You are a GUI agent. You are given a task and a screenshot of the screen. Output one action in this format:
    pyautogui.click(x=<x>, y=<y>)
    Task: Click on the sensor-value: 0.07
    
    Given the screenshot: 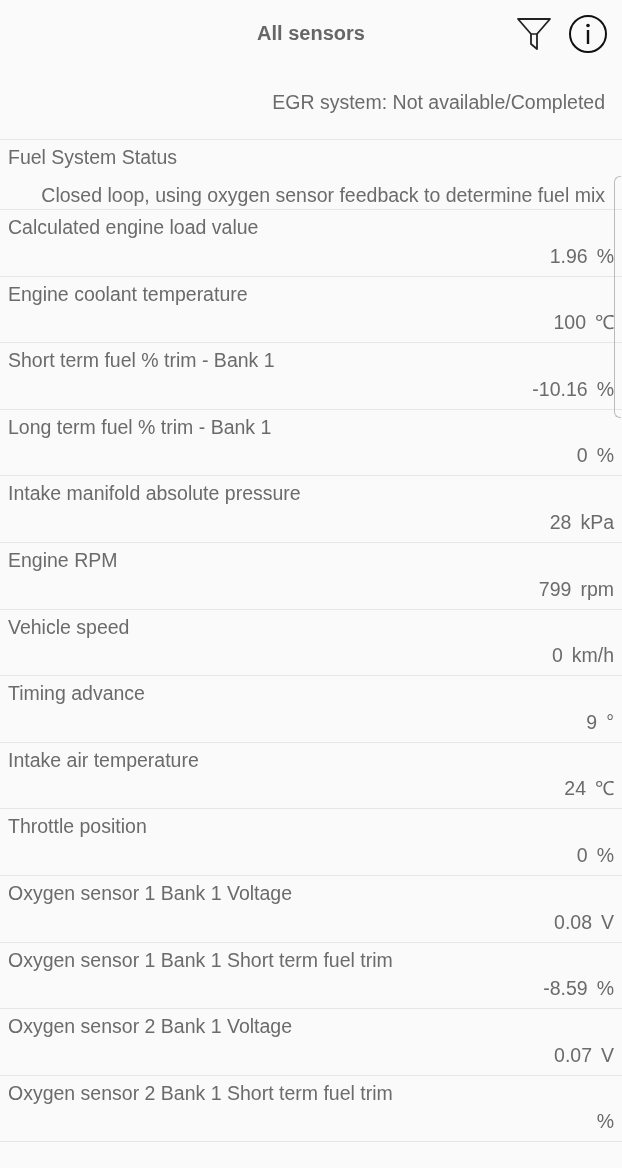 What is the action you would take?
    pyautogui.click(x=573, y=1054)
    